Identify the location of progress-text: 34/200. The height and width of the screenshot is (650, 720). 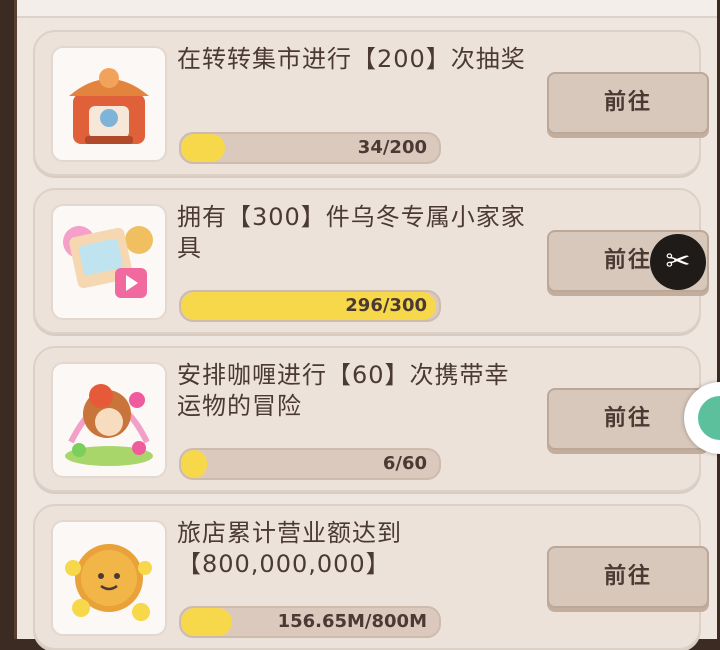
(392, 147).